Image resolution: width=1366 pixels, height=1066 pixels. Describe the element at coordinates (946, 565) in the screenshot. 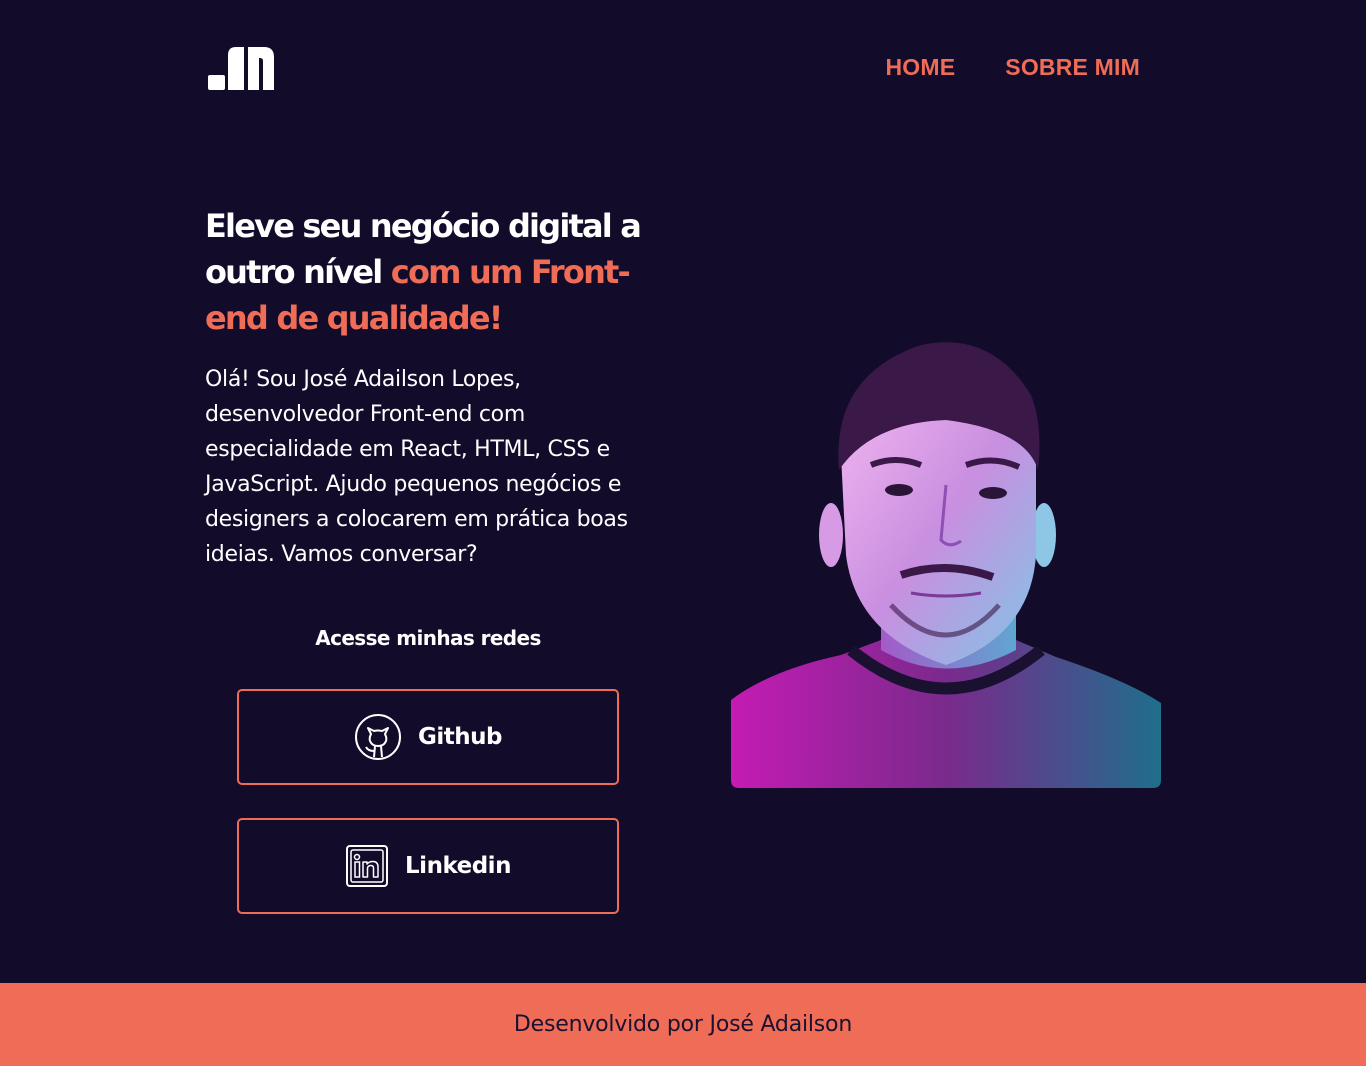

I see `profile-photo` at that location.